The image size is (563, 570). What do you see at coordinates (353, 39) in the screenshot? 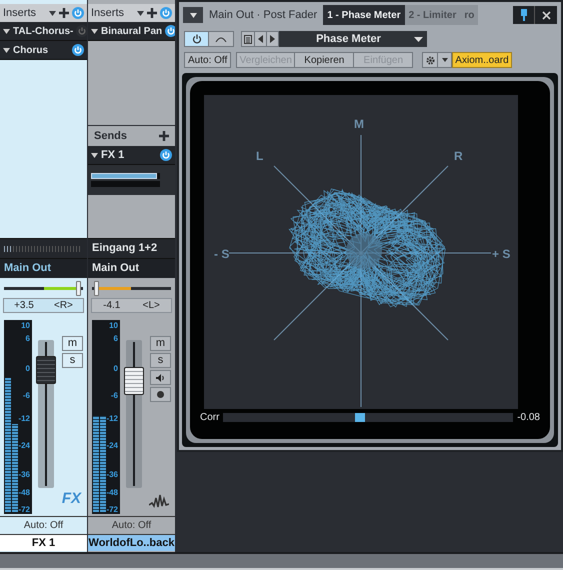
I see `preset-dropdown: Phase Meter` at bounding box center [353, 39].